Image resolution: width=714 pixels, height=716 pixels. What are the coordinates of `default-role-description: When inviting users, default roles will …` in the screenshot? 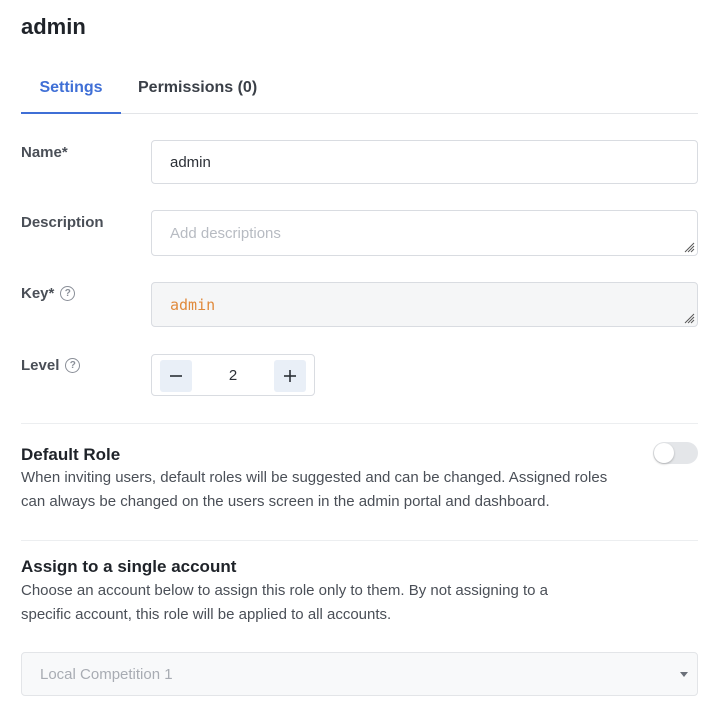 It's located at (314, 489).